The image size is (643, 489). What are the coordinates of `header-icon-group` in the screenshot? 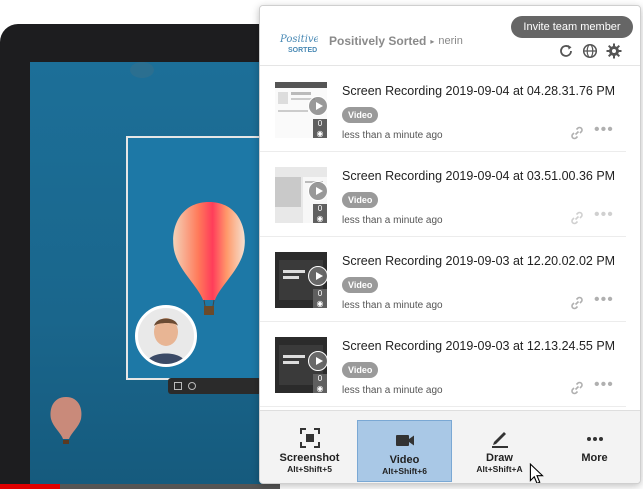 It's located at (590, 51).